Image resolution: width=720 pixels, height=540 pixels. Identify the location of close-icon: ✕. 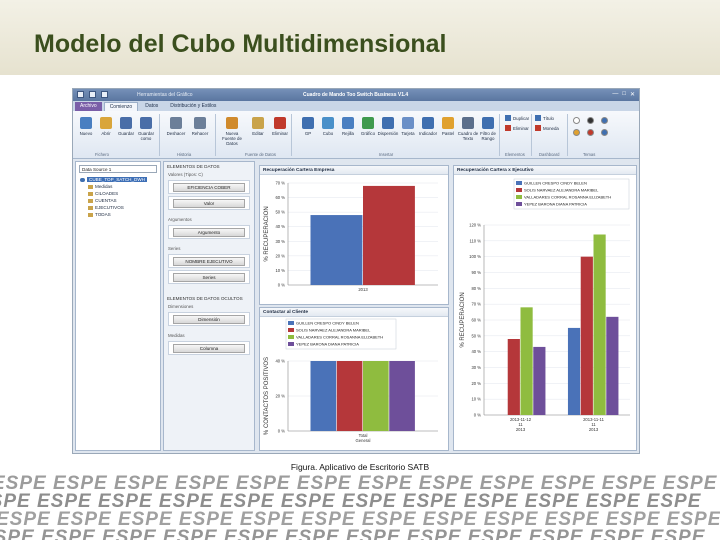
(632, 94).